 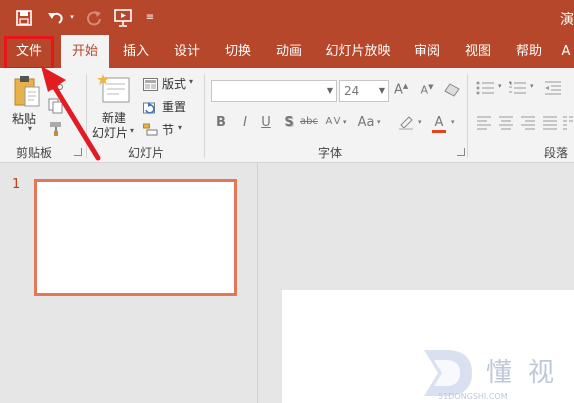 I want to click on annotation-arrow-icon, so click(x=71, y=113).